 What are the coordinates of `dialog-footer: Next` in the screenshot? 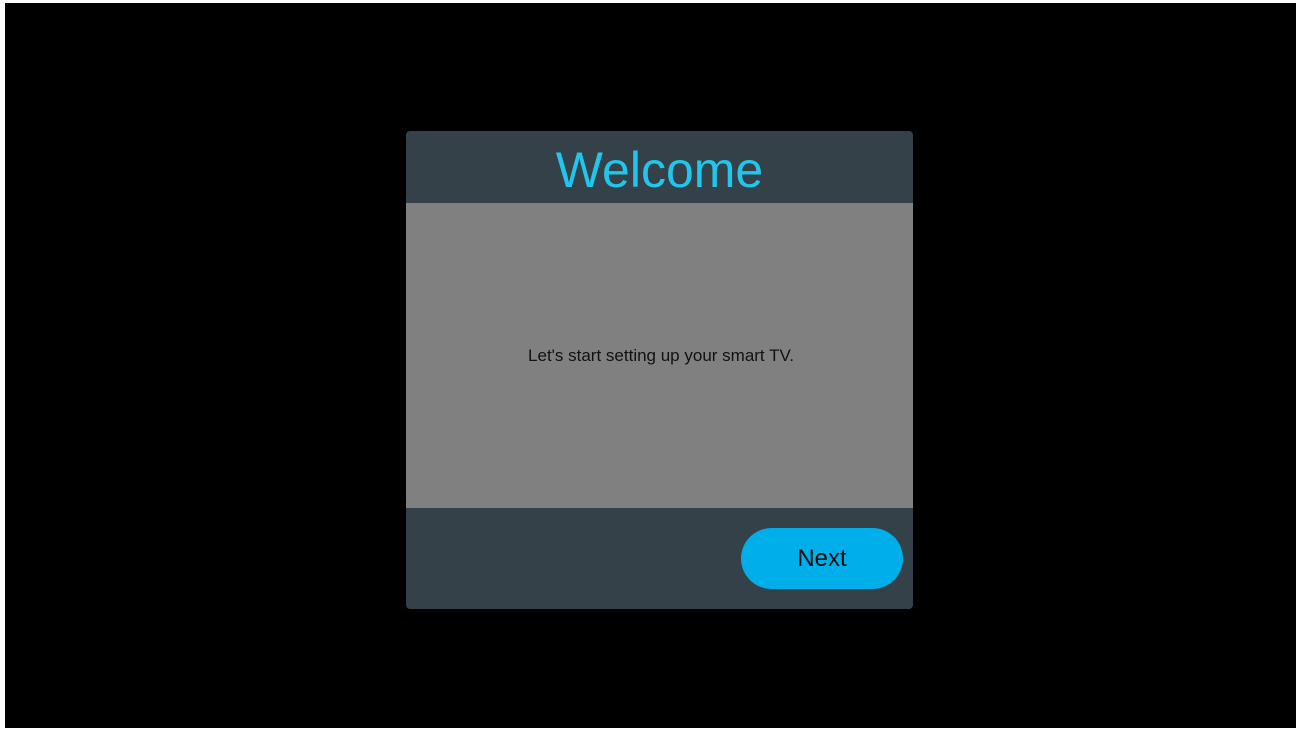 It's located at (659, 558).